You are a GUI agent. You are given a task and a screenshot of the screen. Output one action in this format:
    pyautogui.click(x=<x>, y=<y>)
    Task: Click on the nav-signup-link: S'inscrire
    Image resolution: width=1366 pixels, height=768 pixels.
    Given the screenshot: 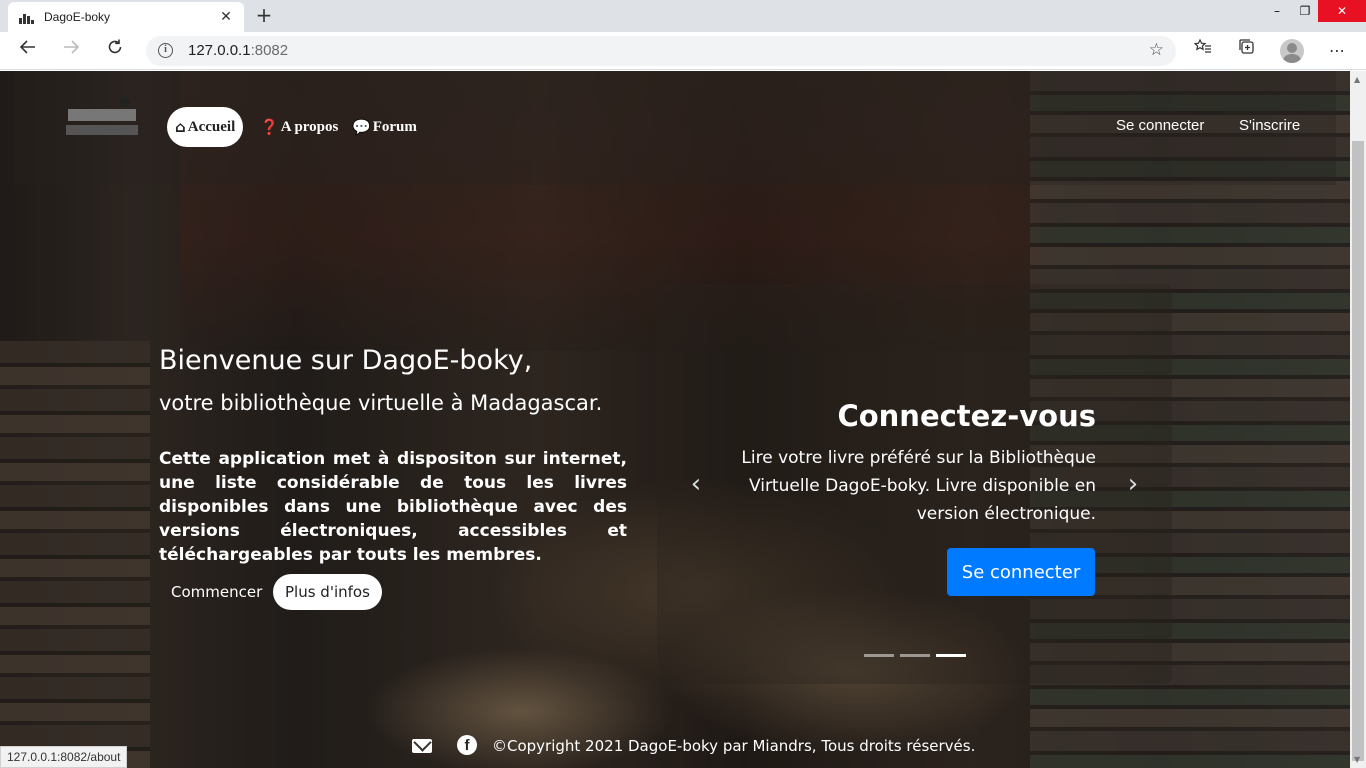 What is the action you would take?
    pyautogui.click(x=1269, y=125)
    